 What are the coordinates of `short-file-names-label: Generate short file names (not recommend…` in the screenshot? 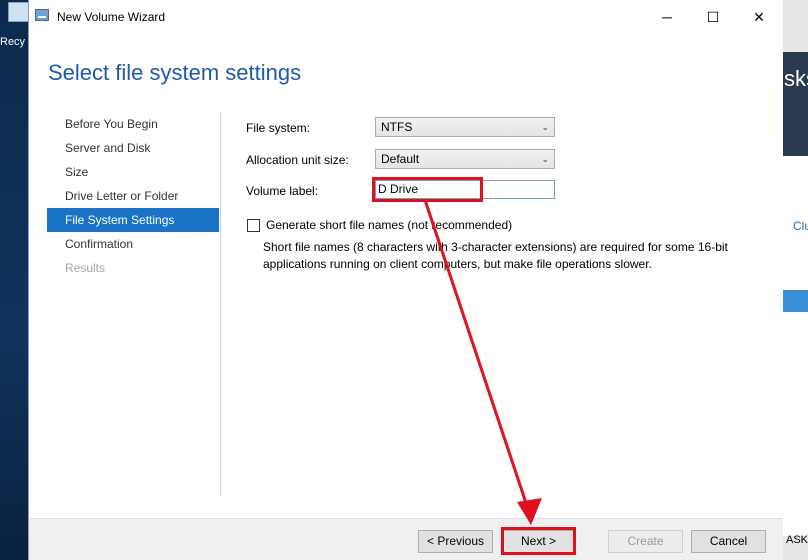 It's located at (389, 225).